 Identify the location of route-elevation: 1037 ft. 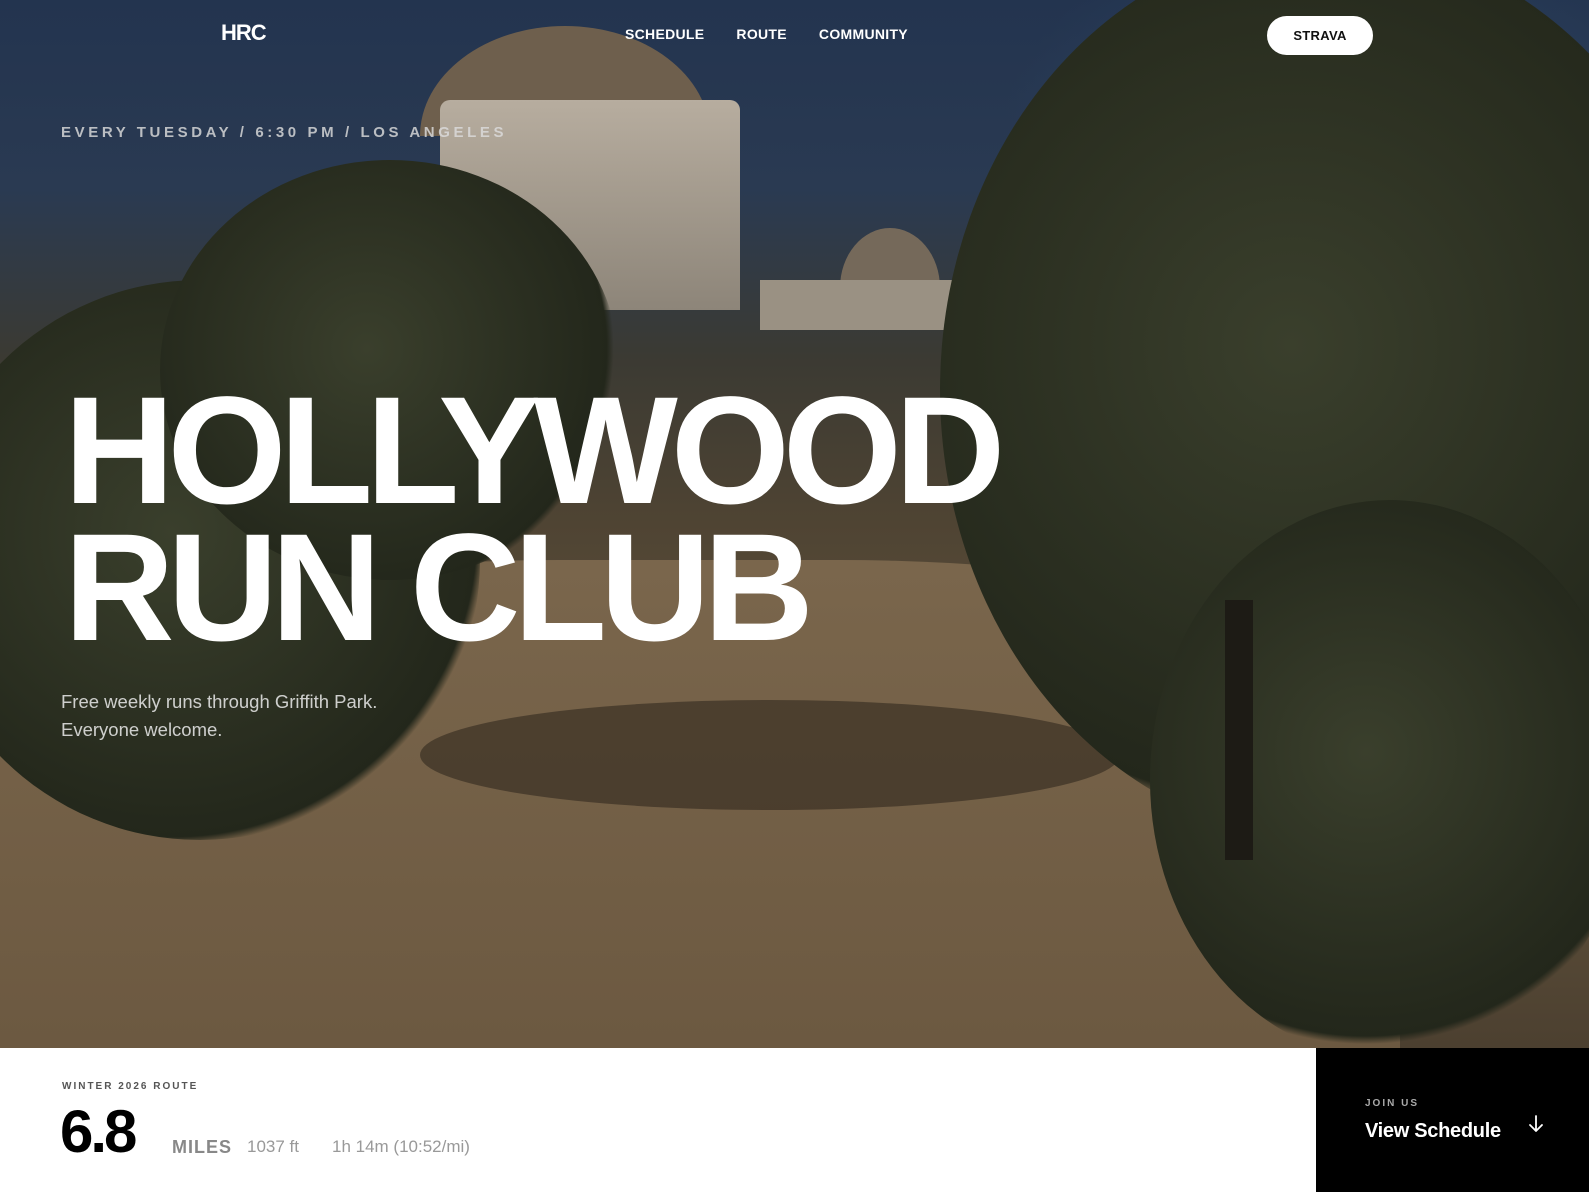
(273, 1146).